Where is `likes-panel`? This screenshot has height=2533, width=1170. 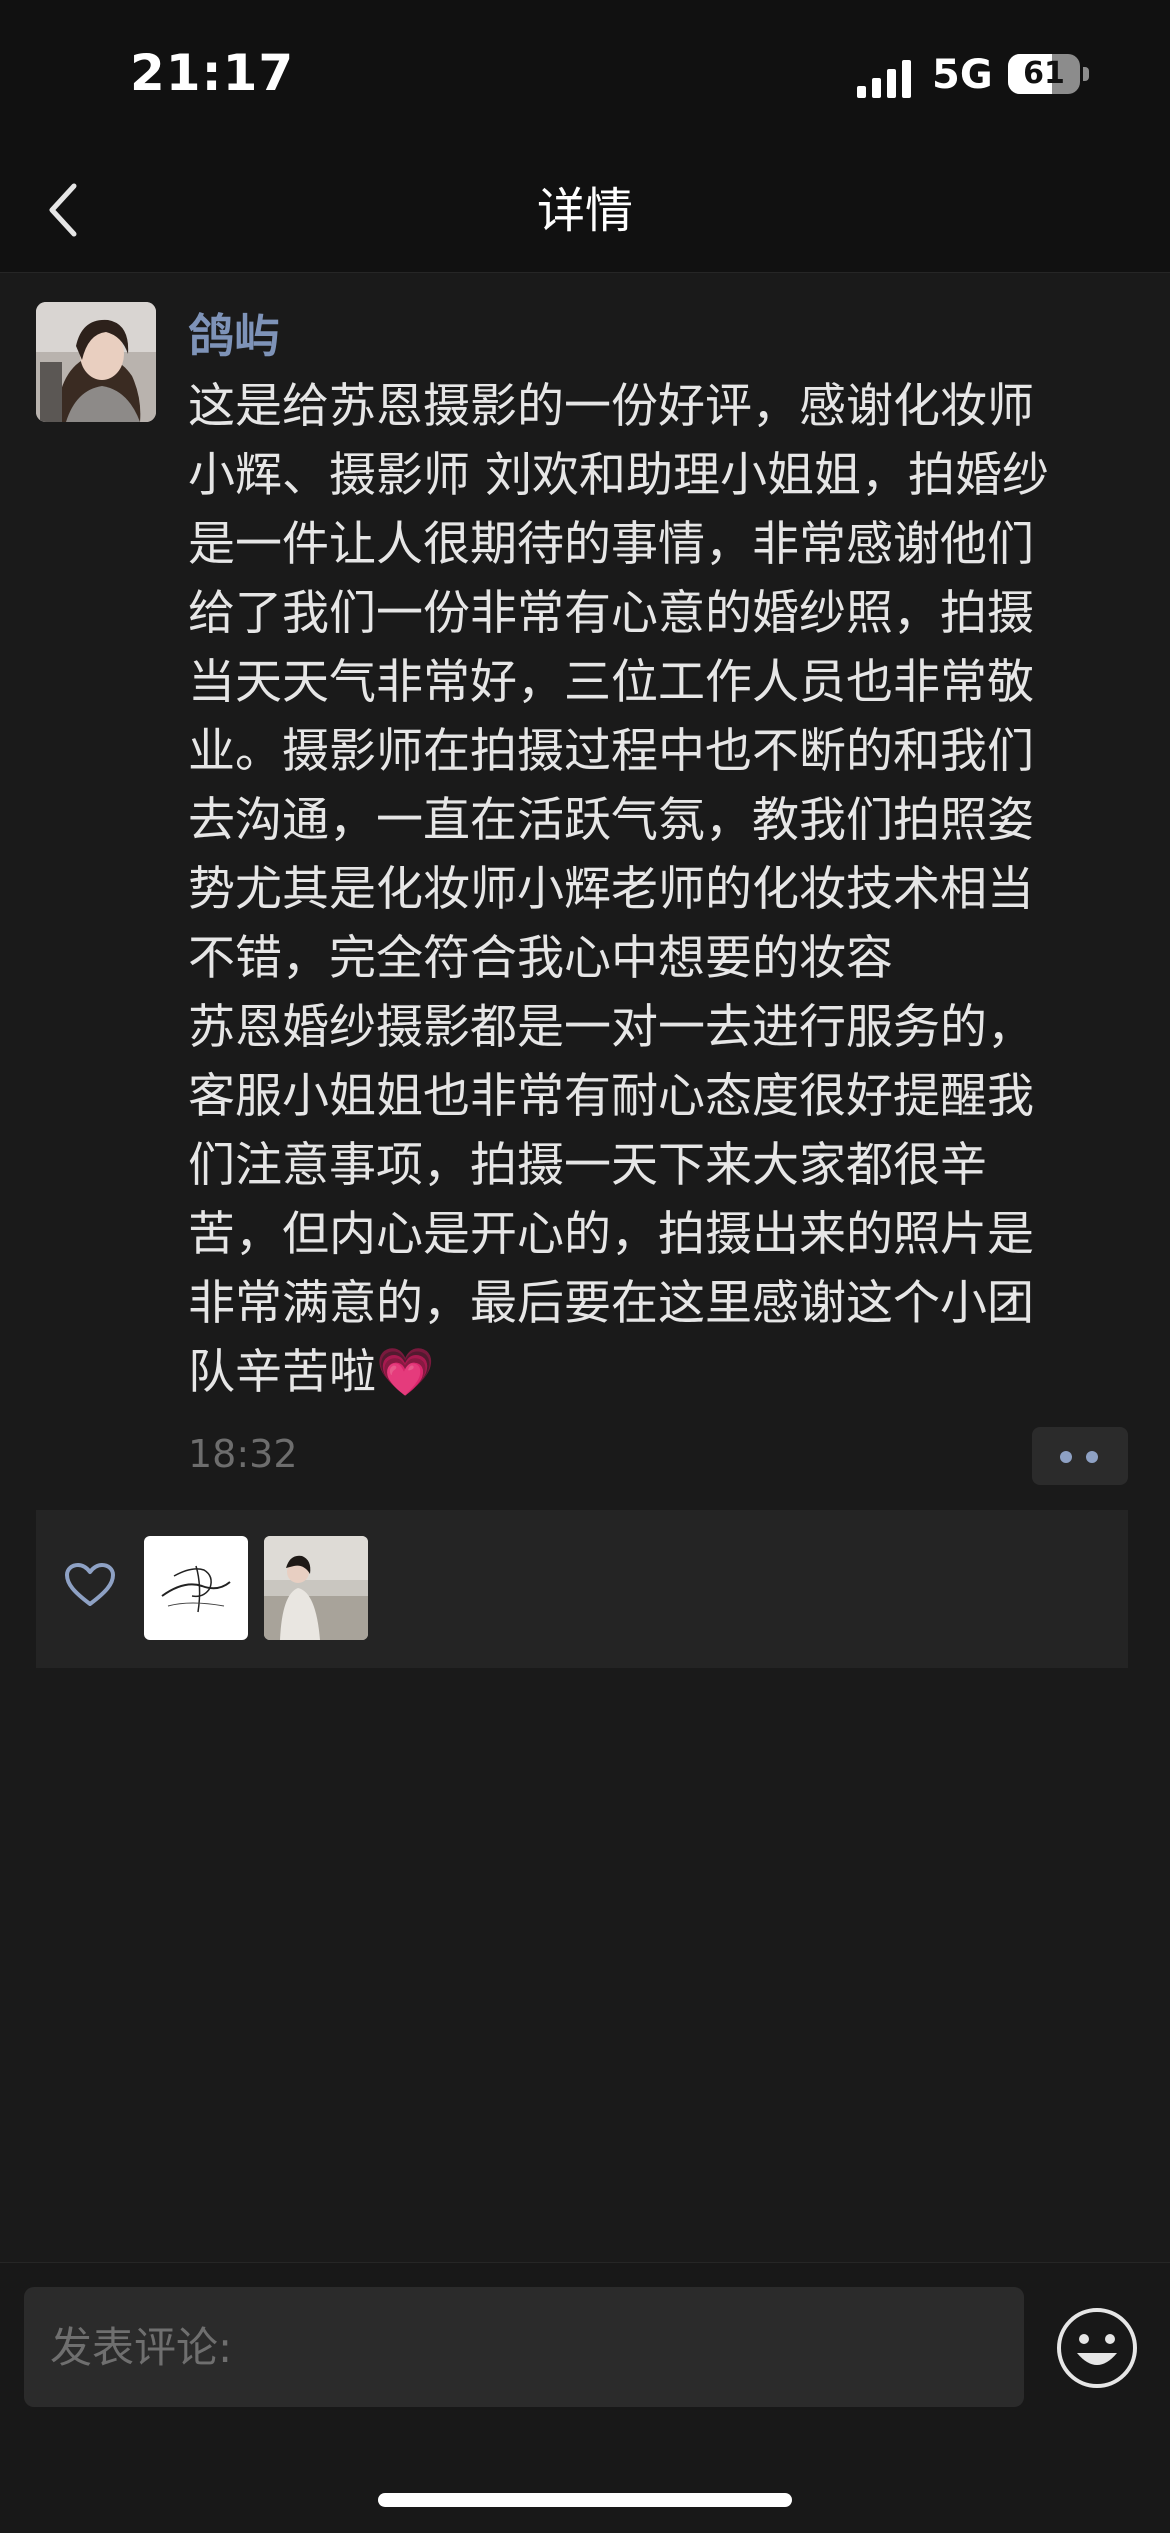 likes-panel is located at coordinates (582, 1589).